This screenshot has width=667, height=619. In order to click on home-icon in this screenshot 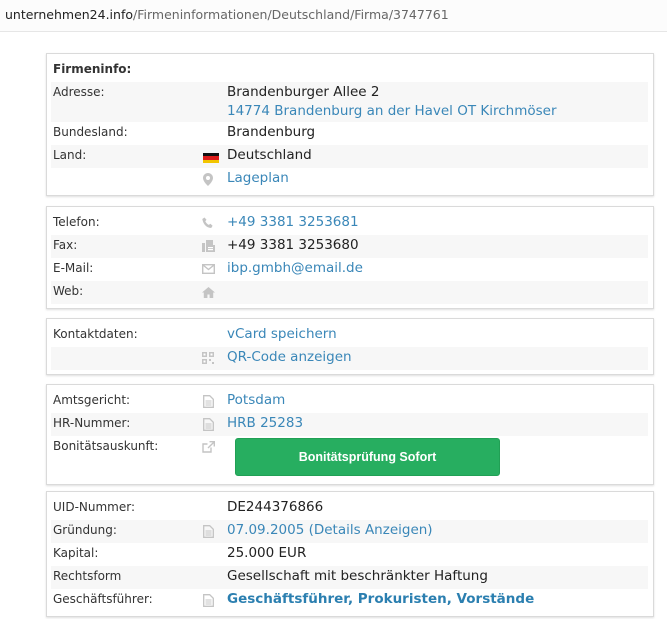, I will do `click(208, 292)`.